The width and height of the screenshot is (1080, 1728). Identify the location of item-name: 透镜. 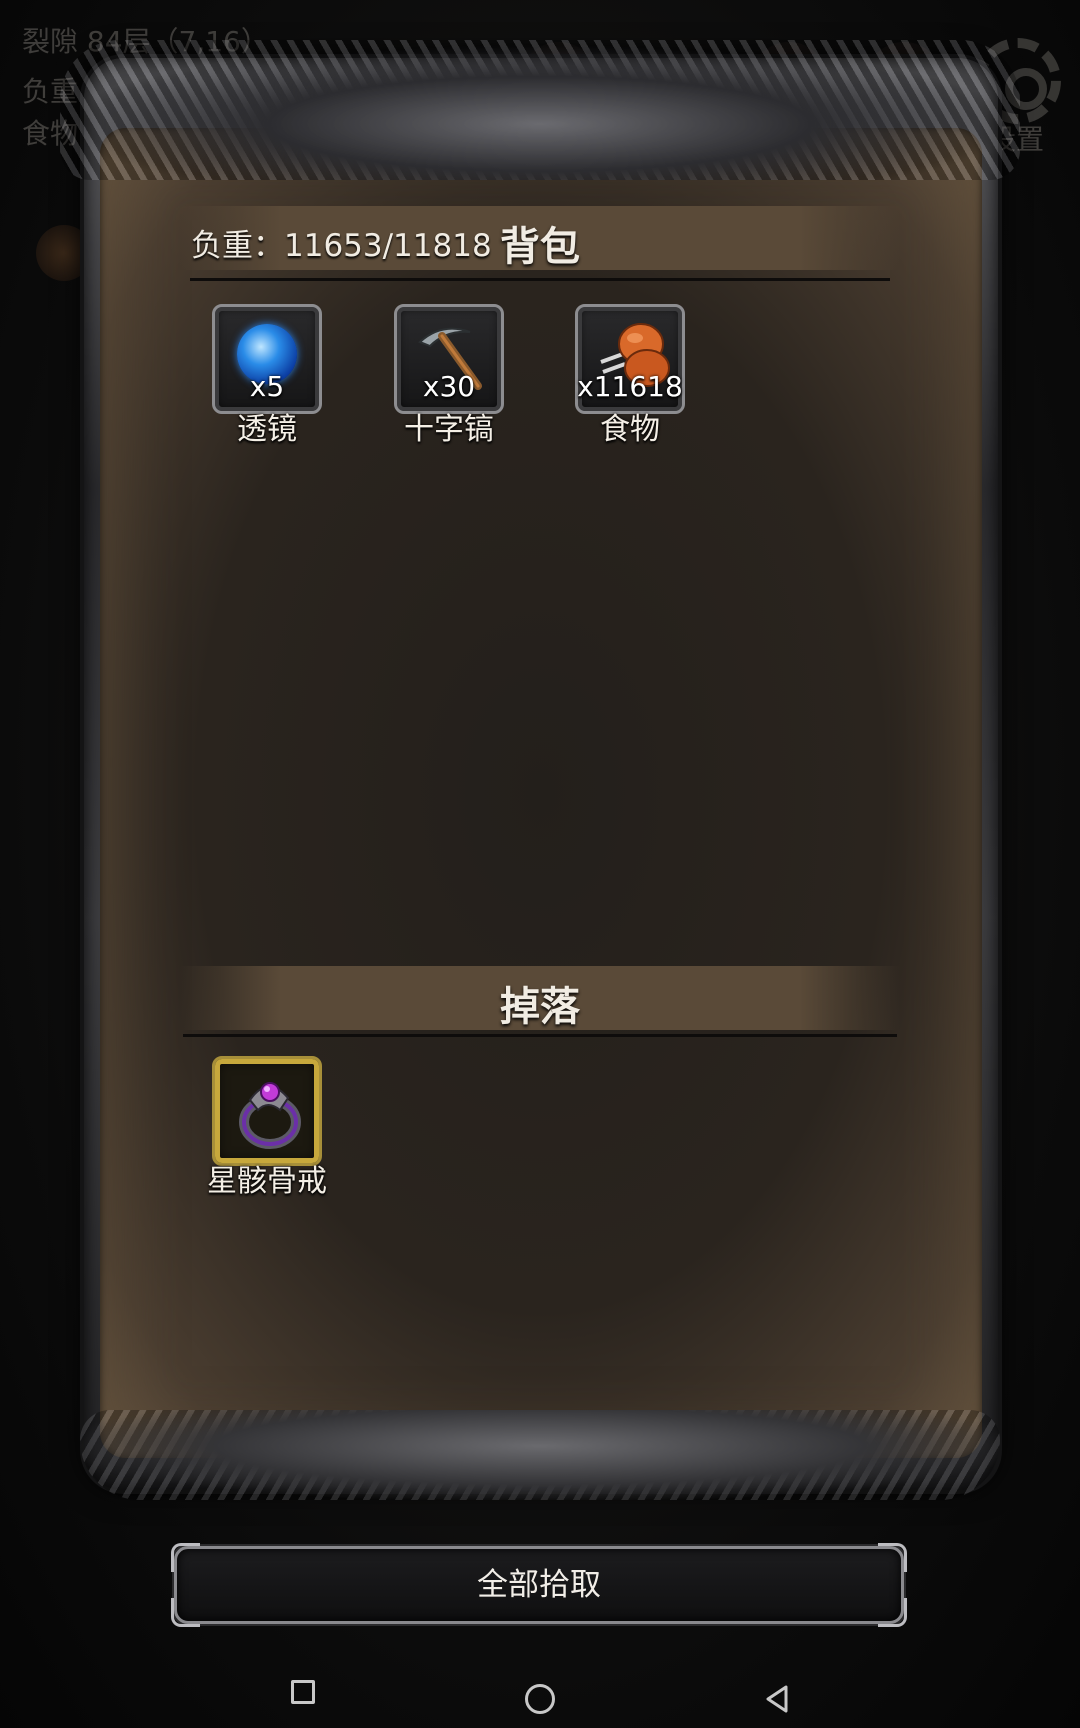
(267, 429).